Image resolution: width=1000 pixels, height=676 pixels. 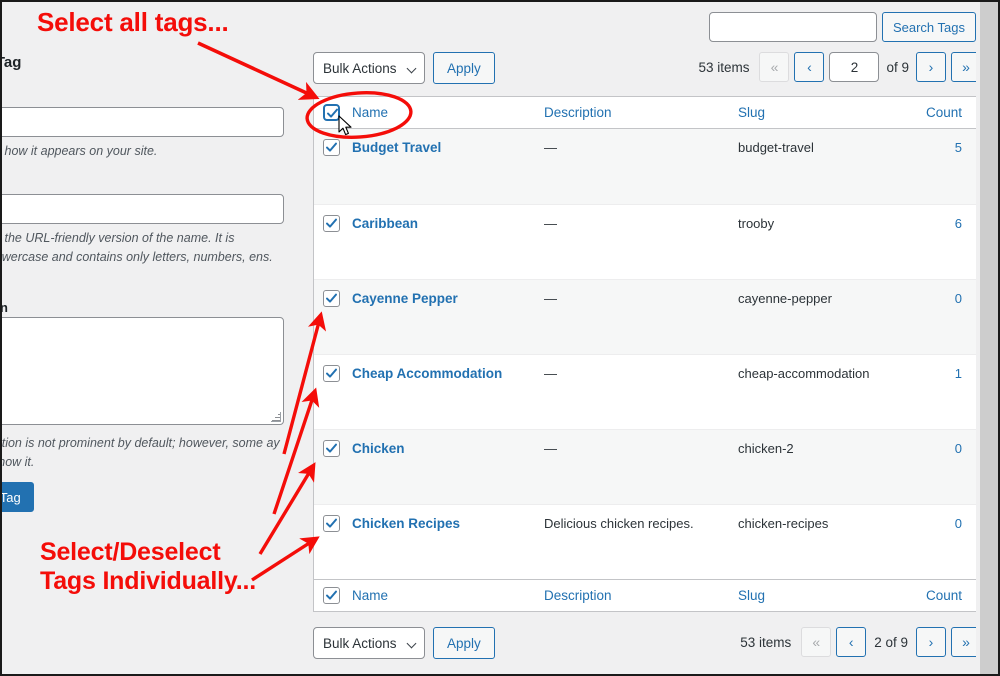 I want to click on bulk-actions-select-bottom: Bulk Actions, so click(x=369, y=643).